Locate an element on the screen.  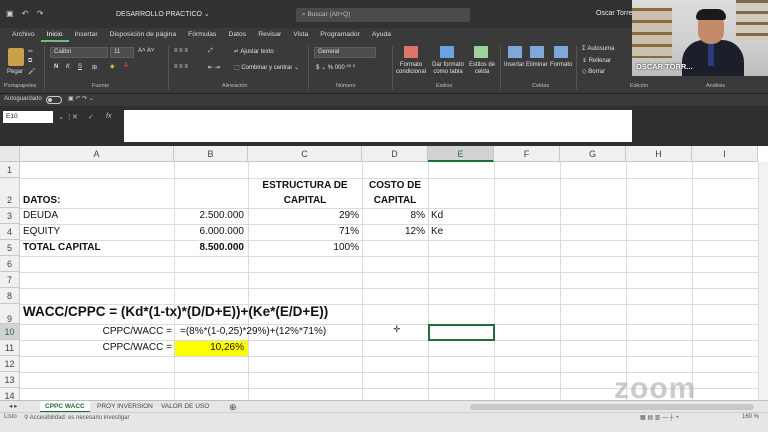
font-color-icon: A is located at coordinates (126, 66).